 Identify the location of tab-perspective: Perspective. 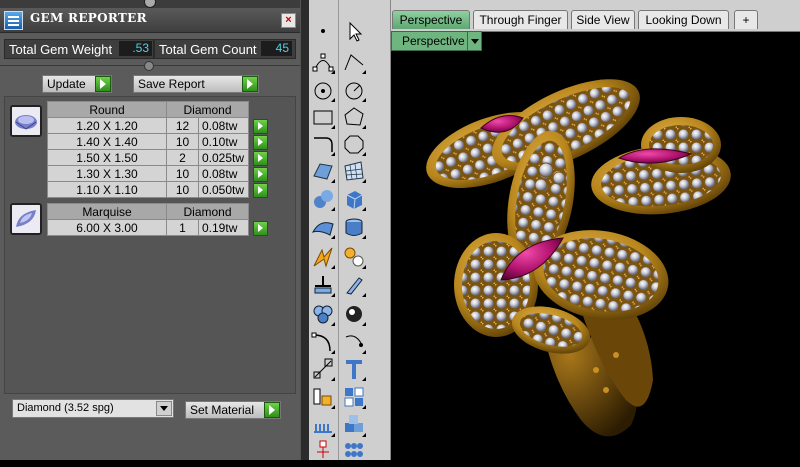
(431, 19).